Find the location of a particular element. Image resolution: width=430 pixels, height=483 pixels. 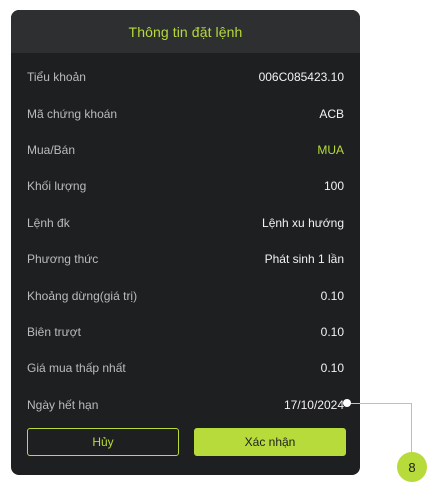

row-value: MUA is located at coordinates (330, 149).